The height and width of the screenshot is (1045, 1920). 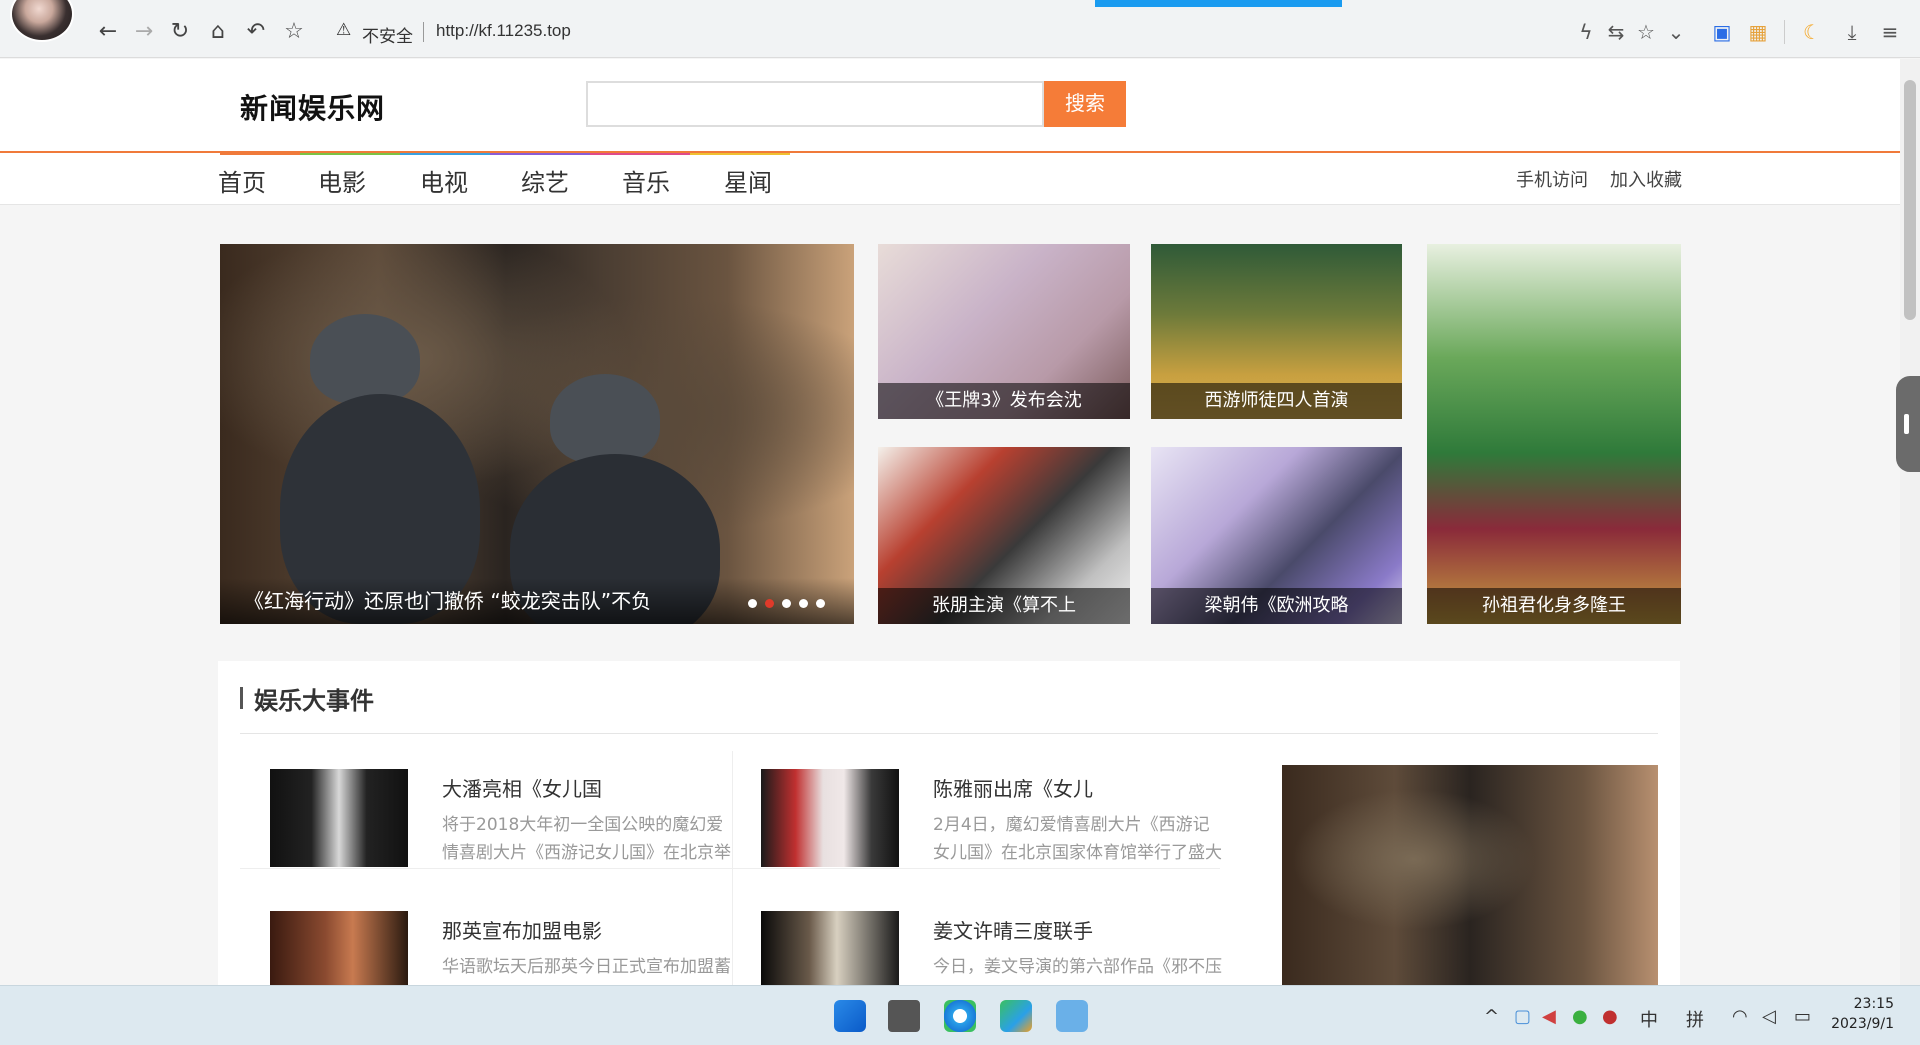 What do you see at coordinates (1004, 331) in the screenshot?
I see `news-tile: 《王牌3》发布会沈` at bounding box center [1004, 331].